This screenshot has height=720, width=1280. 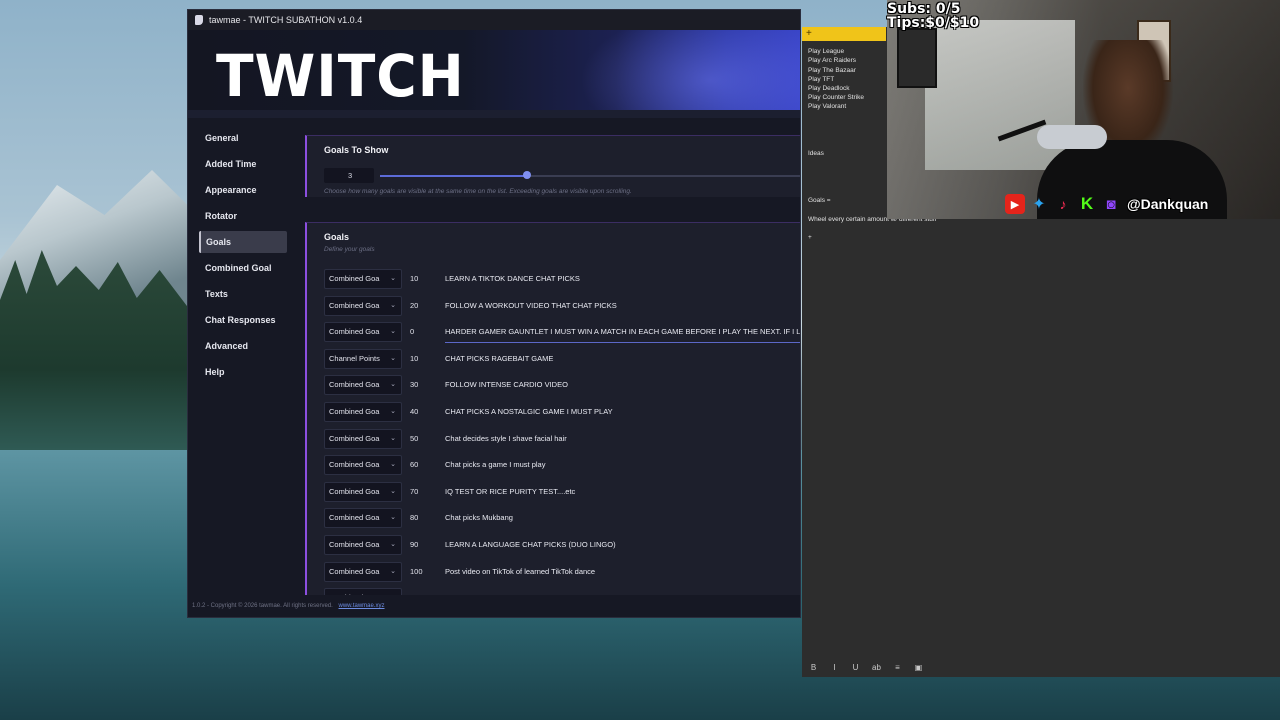 I want to click on sidebar-item-texts: Texts, so click(x=243, y=294).